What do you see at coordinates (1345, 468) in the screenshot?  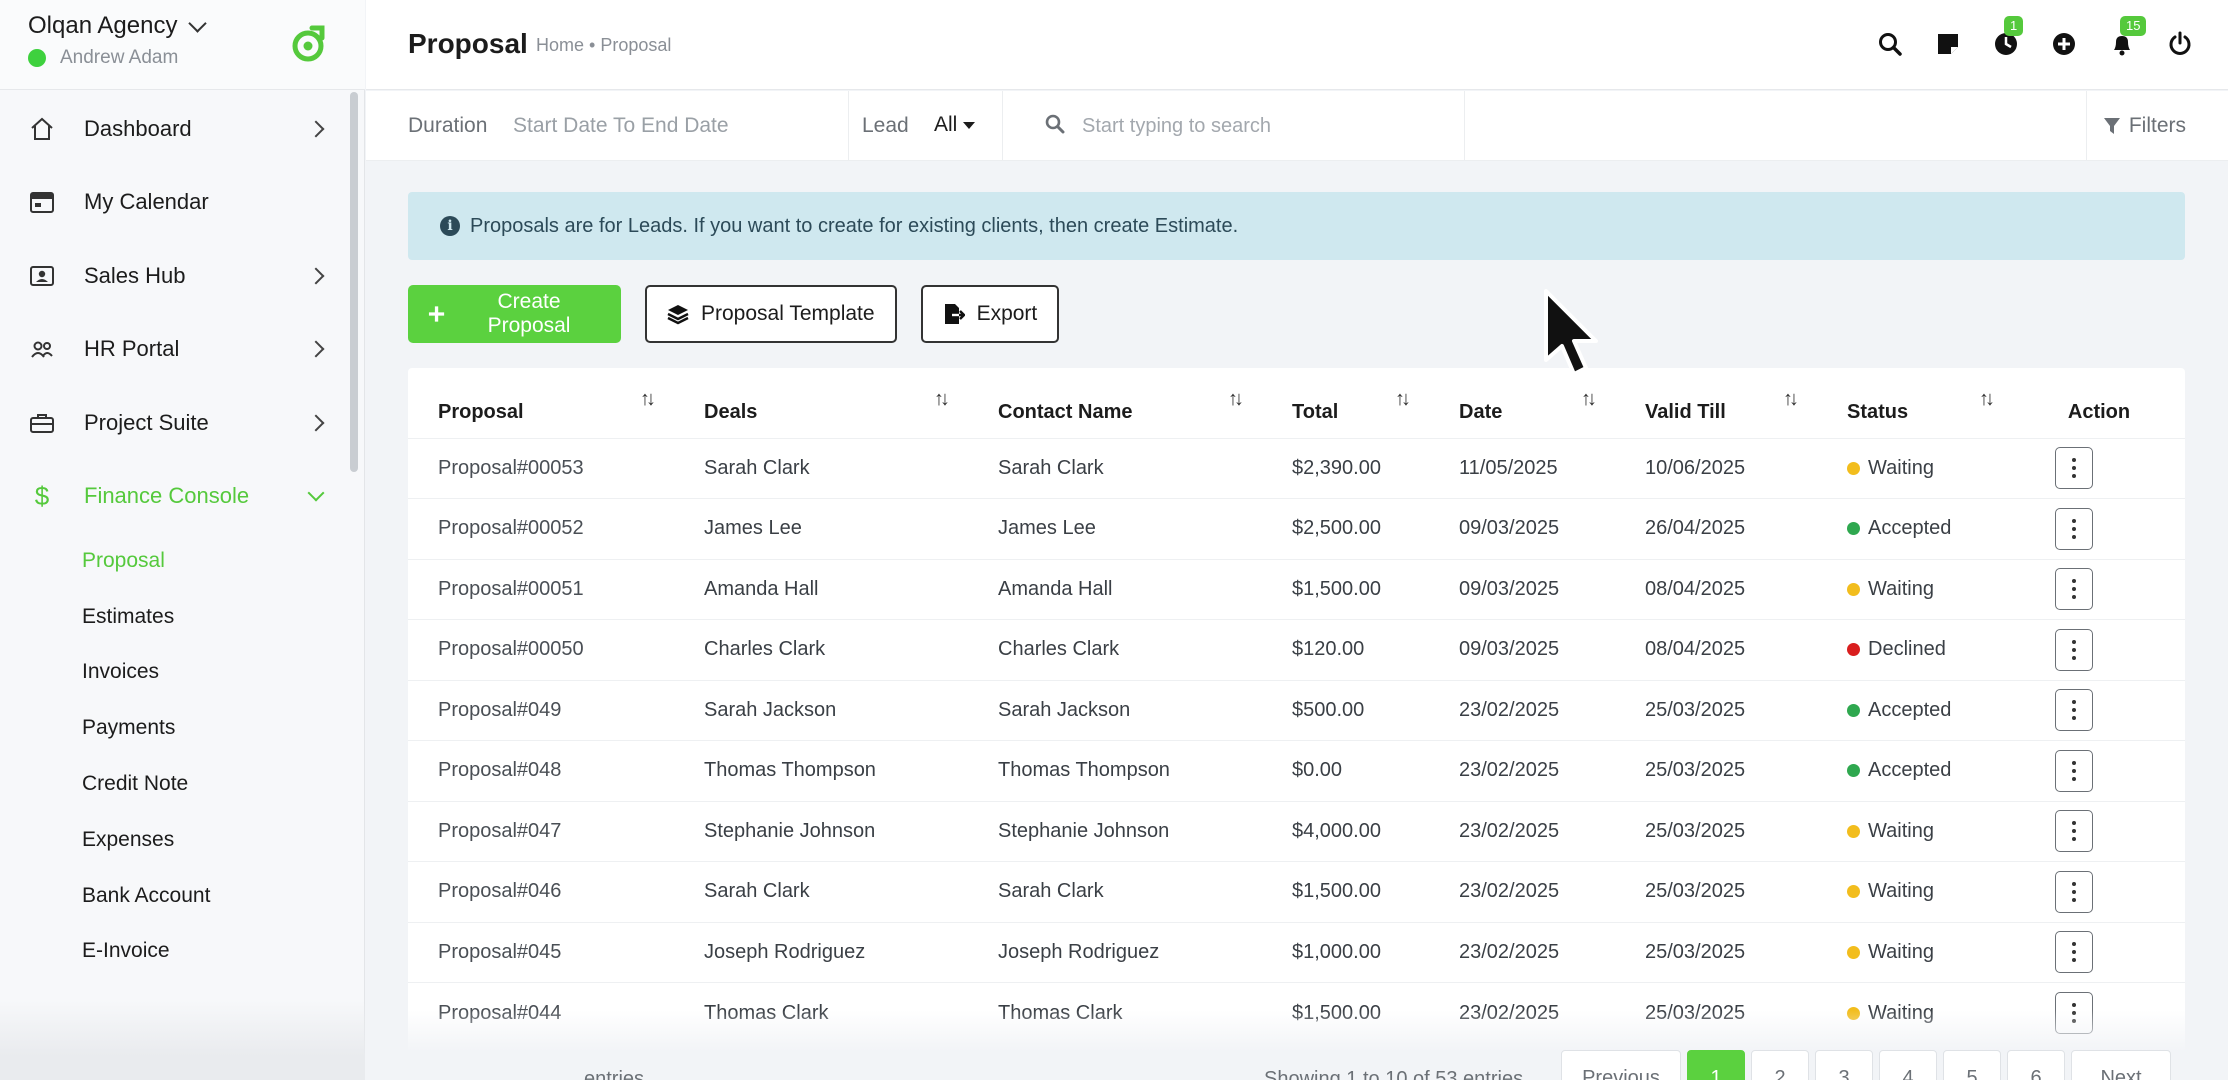 I see `total-cell: $2,390.00` at bounding box center [1345, 468].